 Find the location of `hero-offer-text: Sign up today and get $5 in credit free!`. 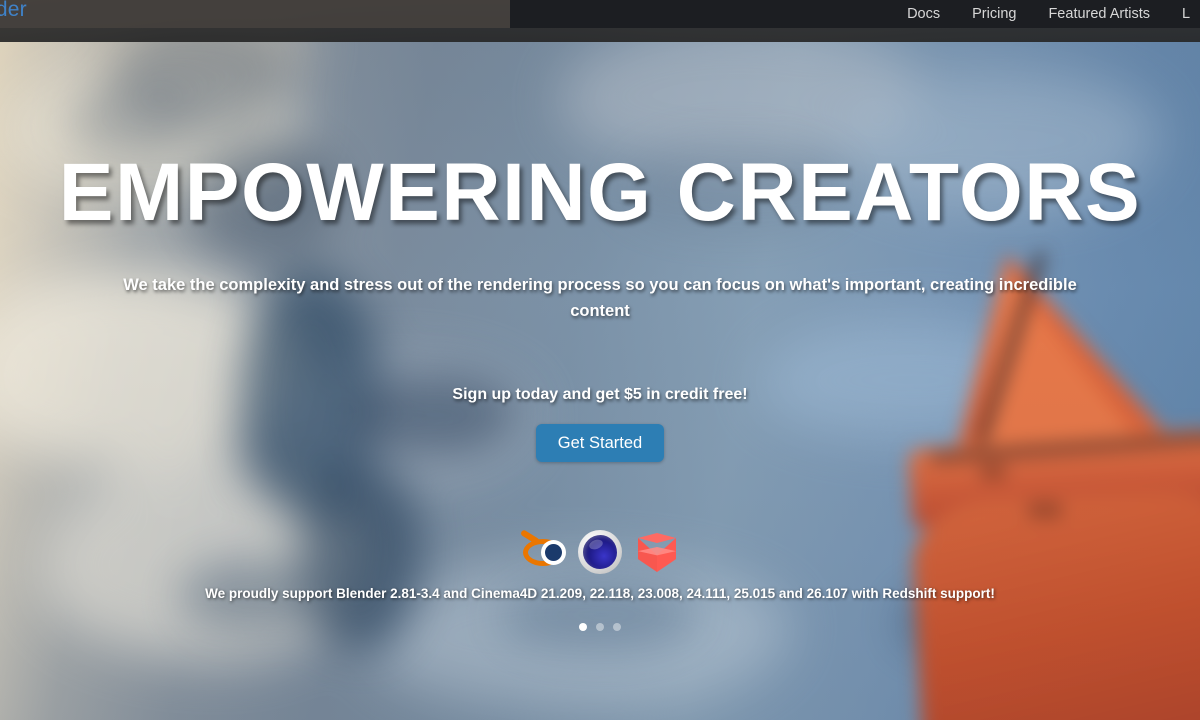

hero-offer-text: Sign up today and get $5 in credit free! is located at coordinates (600, 394).